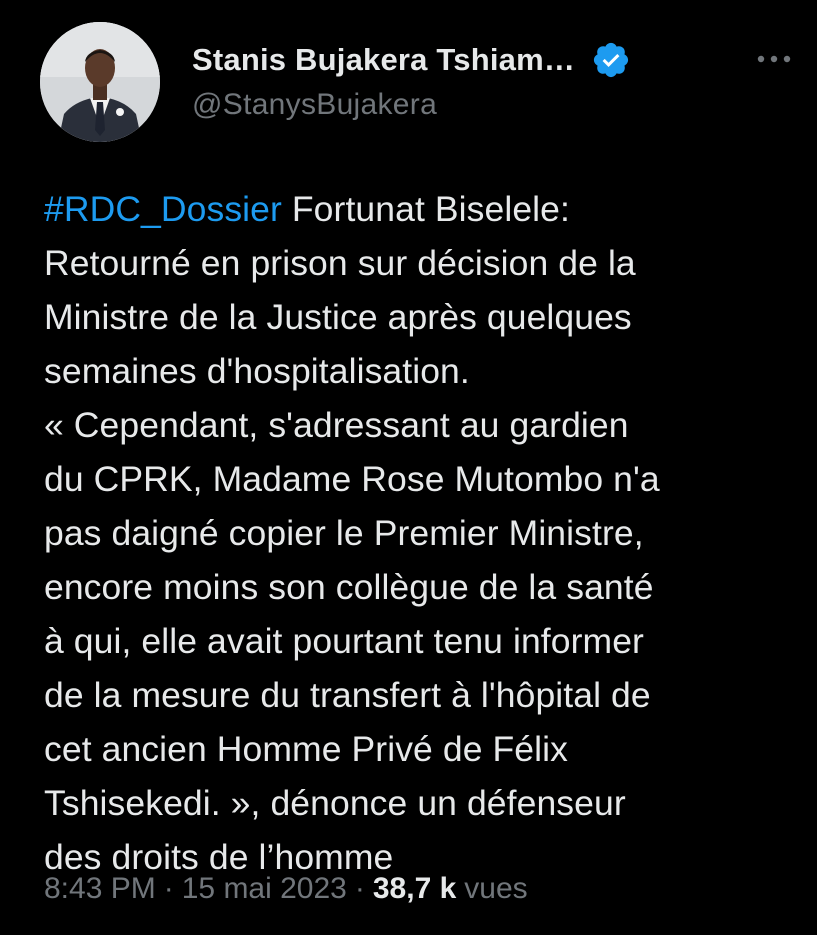 This screenshot has height=935, width=817. Describe the element at coordinates (496, 888) in the screenshot. I see `views-label: vues` at that location.